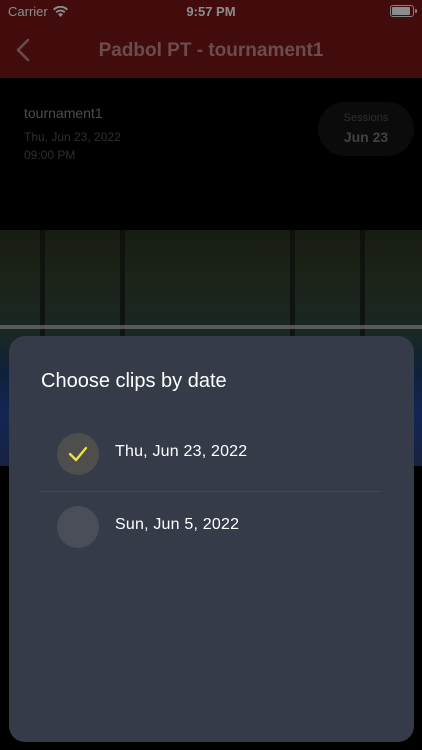  Describe the element at coordinates (181, 451) in the screenshot. I see `date-option-label: Thu, Jun 23, 2022` at that location.